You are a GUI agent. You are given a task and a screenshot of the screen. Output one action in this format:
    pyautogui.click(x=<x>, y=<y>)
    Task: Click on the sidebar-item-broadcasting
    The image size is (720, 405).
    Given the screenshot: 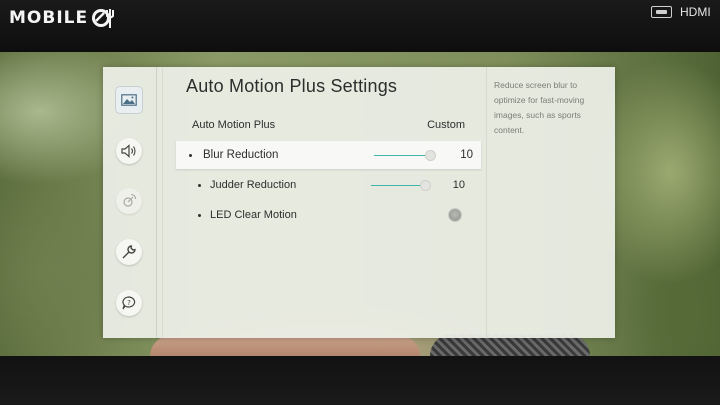 What is the action you would take?
    pyautogui.click(x=129, y=201)
    